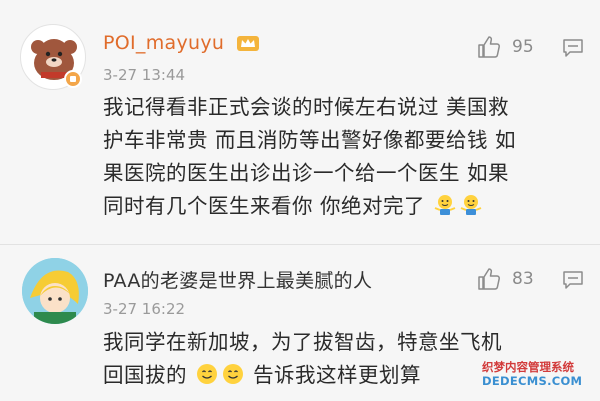  Describe the element at coordinates (144, 75) in the screenshot. I see `timestamp: 3-27 13:44` at that location.